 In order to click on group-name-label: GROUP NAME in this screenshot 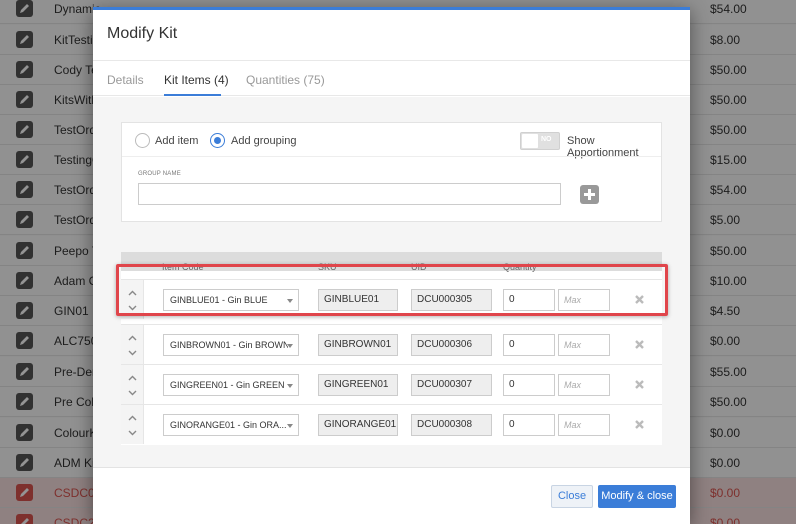, I will do `click(159, 174)`.